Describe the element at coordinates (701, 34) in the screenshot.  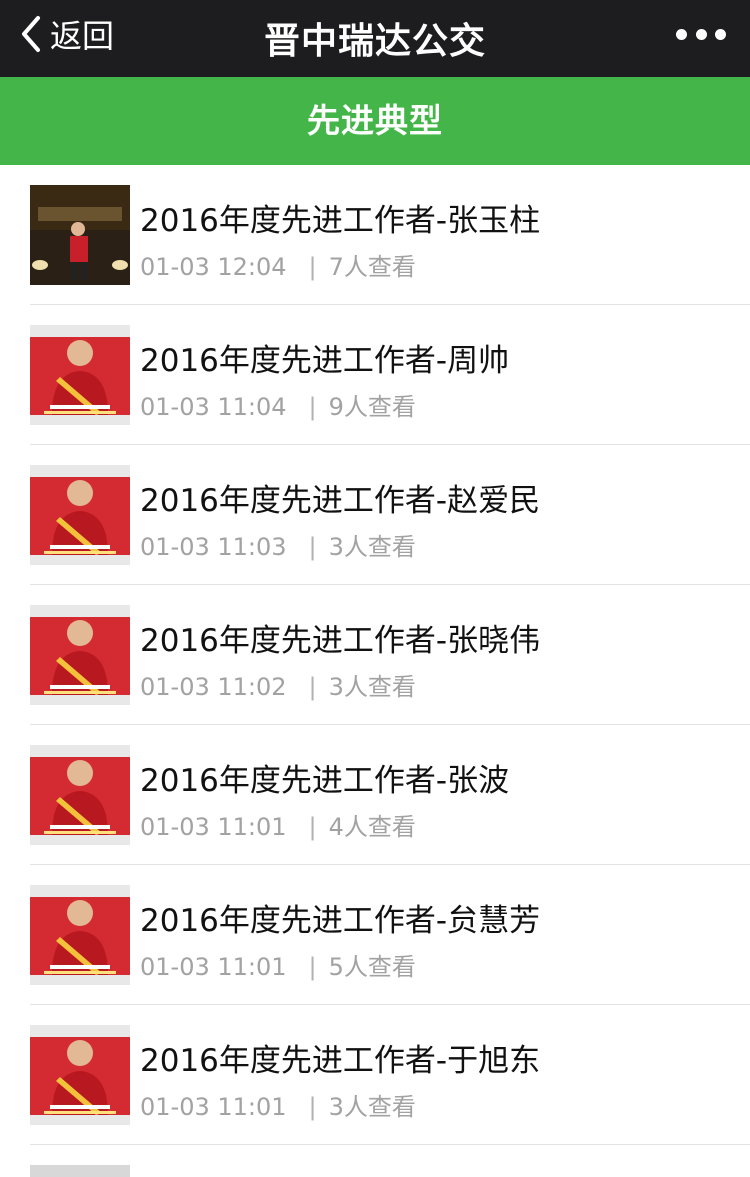
I see `more-dots-icon` at that location.